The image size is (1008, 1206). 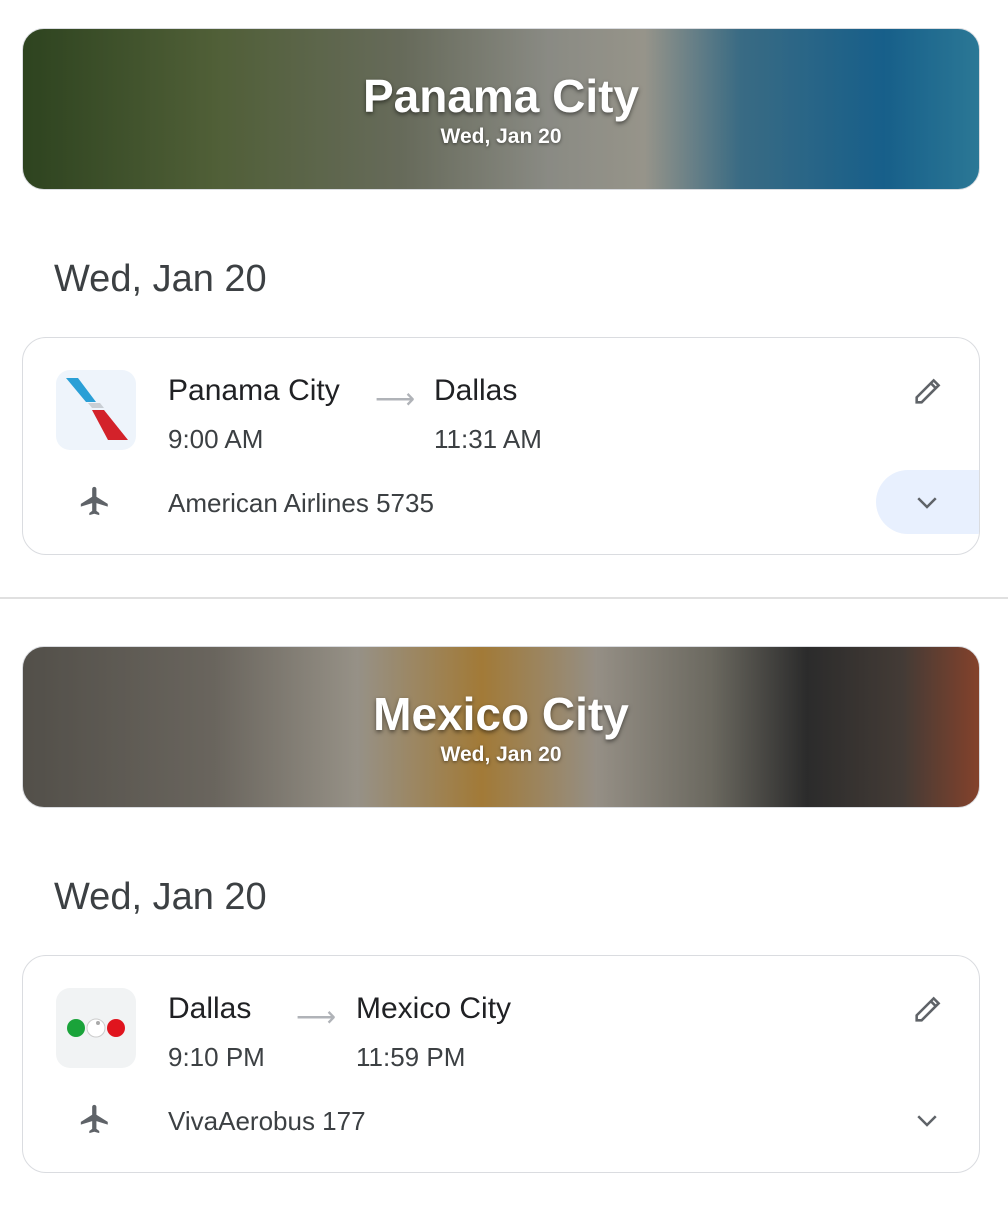 I want to click on destination-hero-panama-city: Panama City Wed, Jan 20, so click(x=501, y=109).